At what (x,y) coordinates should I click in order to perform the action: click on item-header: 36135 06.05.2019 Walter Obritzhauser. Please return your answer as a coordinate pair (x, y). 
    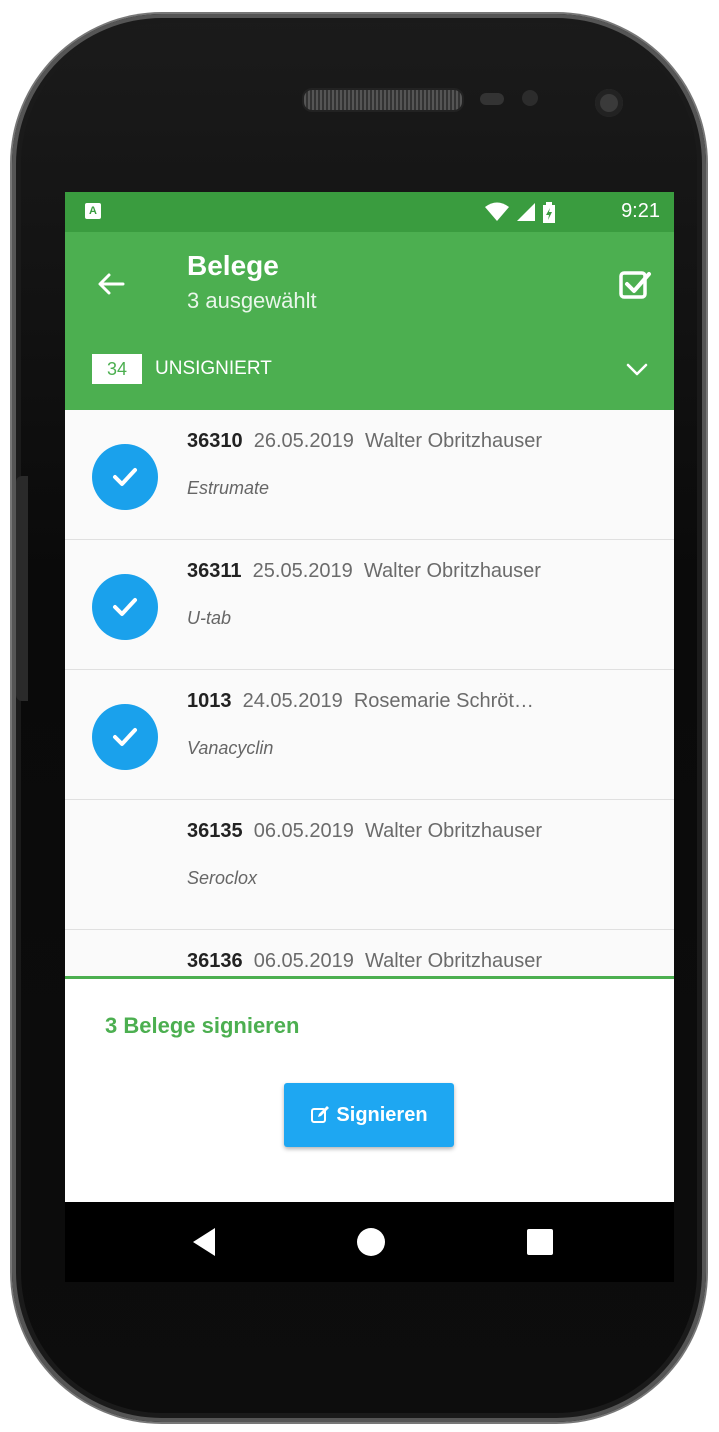
    Looking at the image, I should click on (364, 831).